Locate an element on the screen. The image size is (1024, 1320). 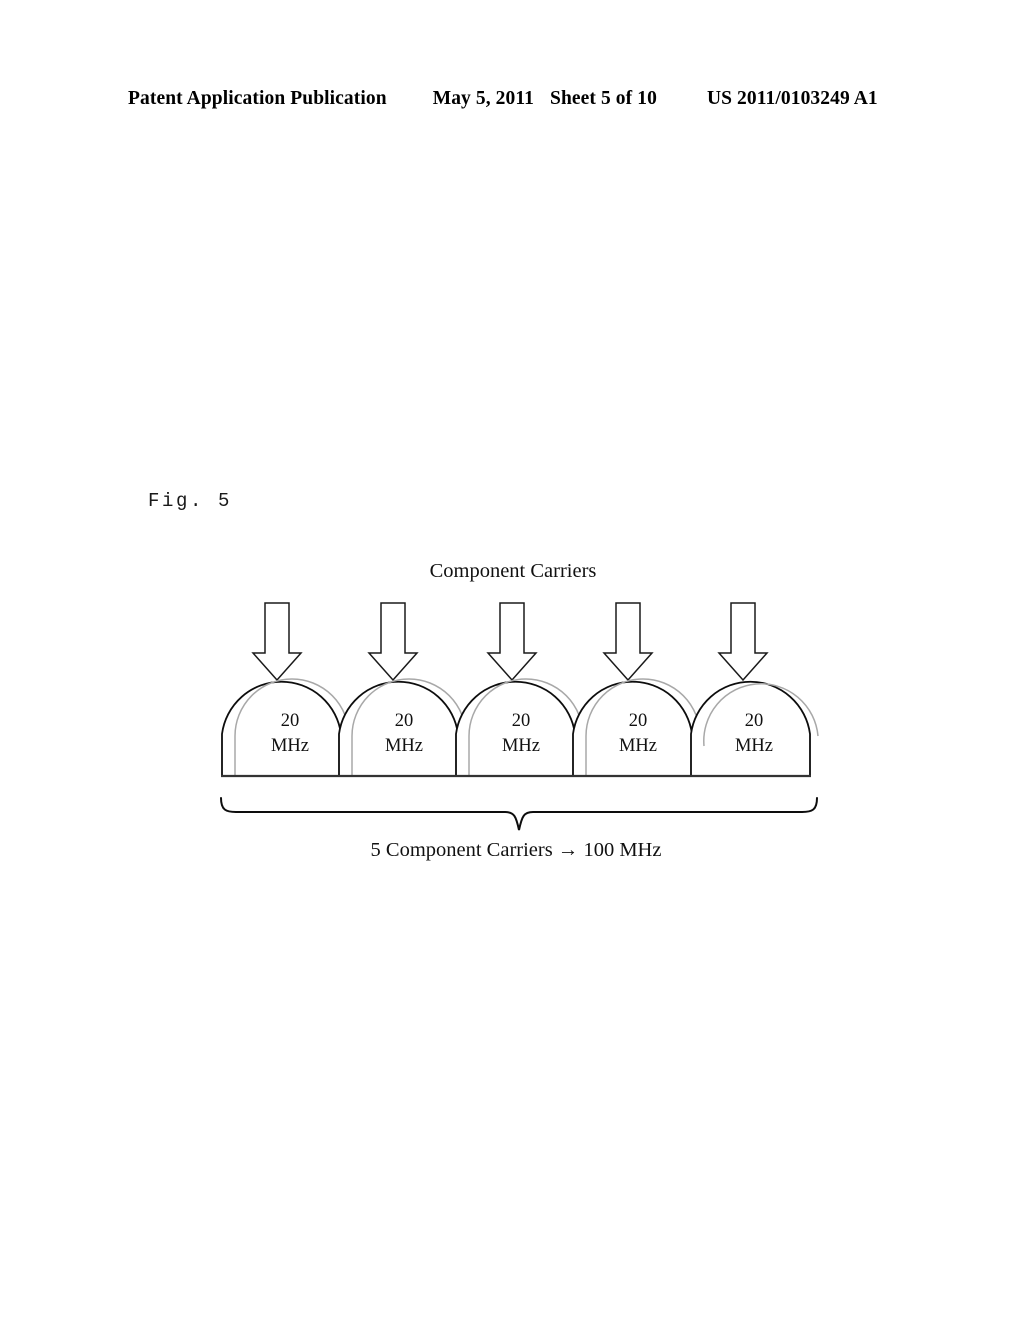
carrier-domes: 20 MHz 20 MHz 20 MHz 20 MHz 20 MHz is located at coordinates (520, 728).